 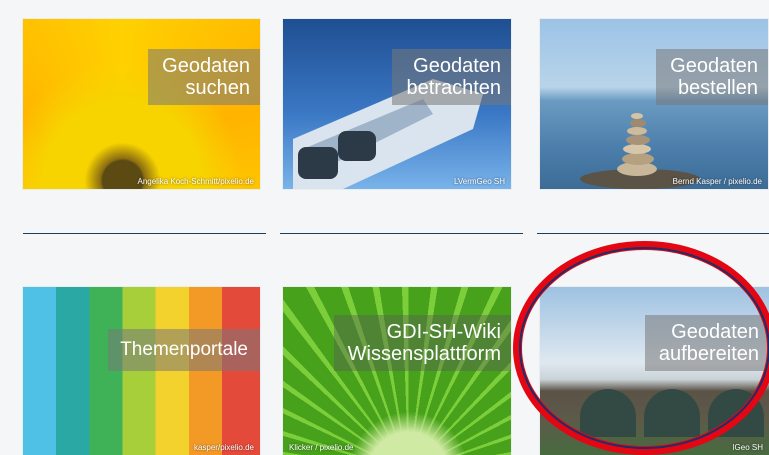 I want to click on tile-label: GDI-SH-Wiki Wissensplattform, so click(x=422, y=343).